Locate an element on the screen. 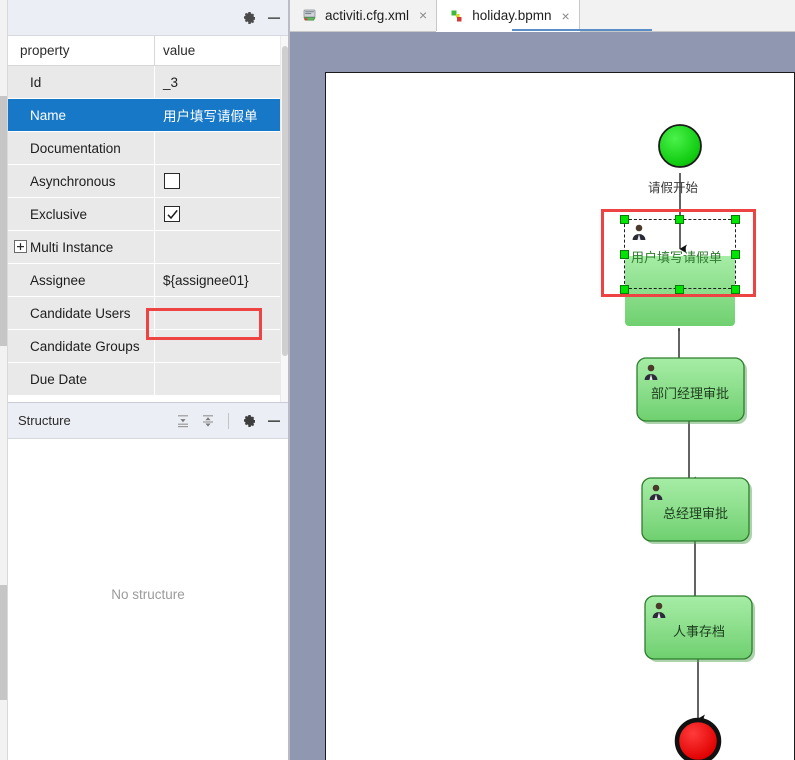 The image size is (795, 760). property-name-cell: Name is located at coordinates (81, 115).